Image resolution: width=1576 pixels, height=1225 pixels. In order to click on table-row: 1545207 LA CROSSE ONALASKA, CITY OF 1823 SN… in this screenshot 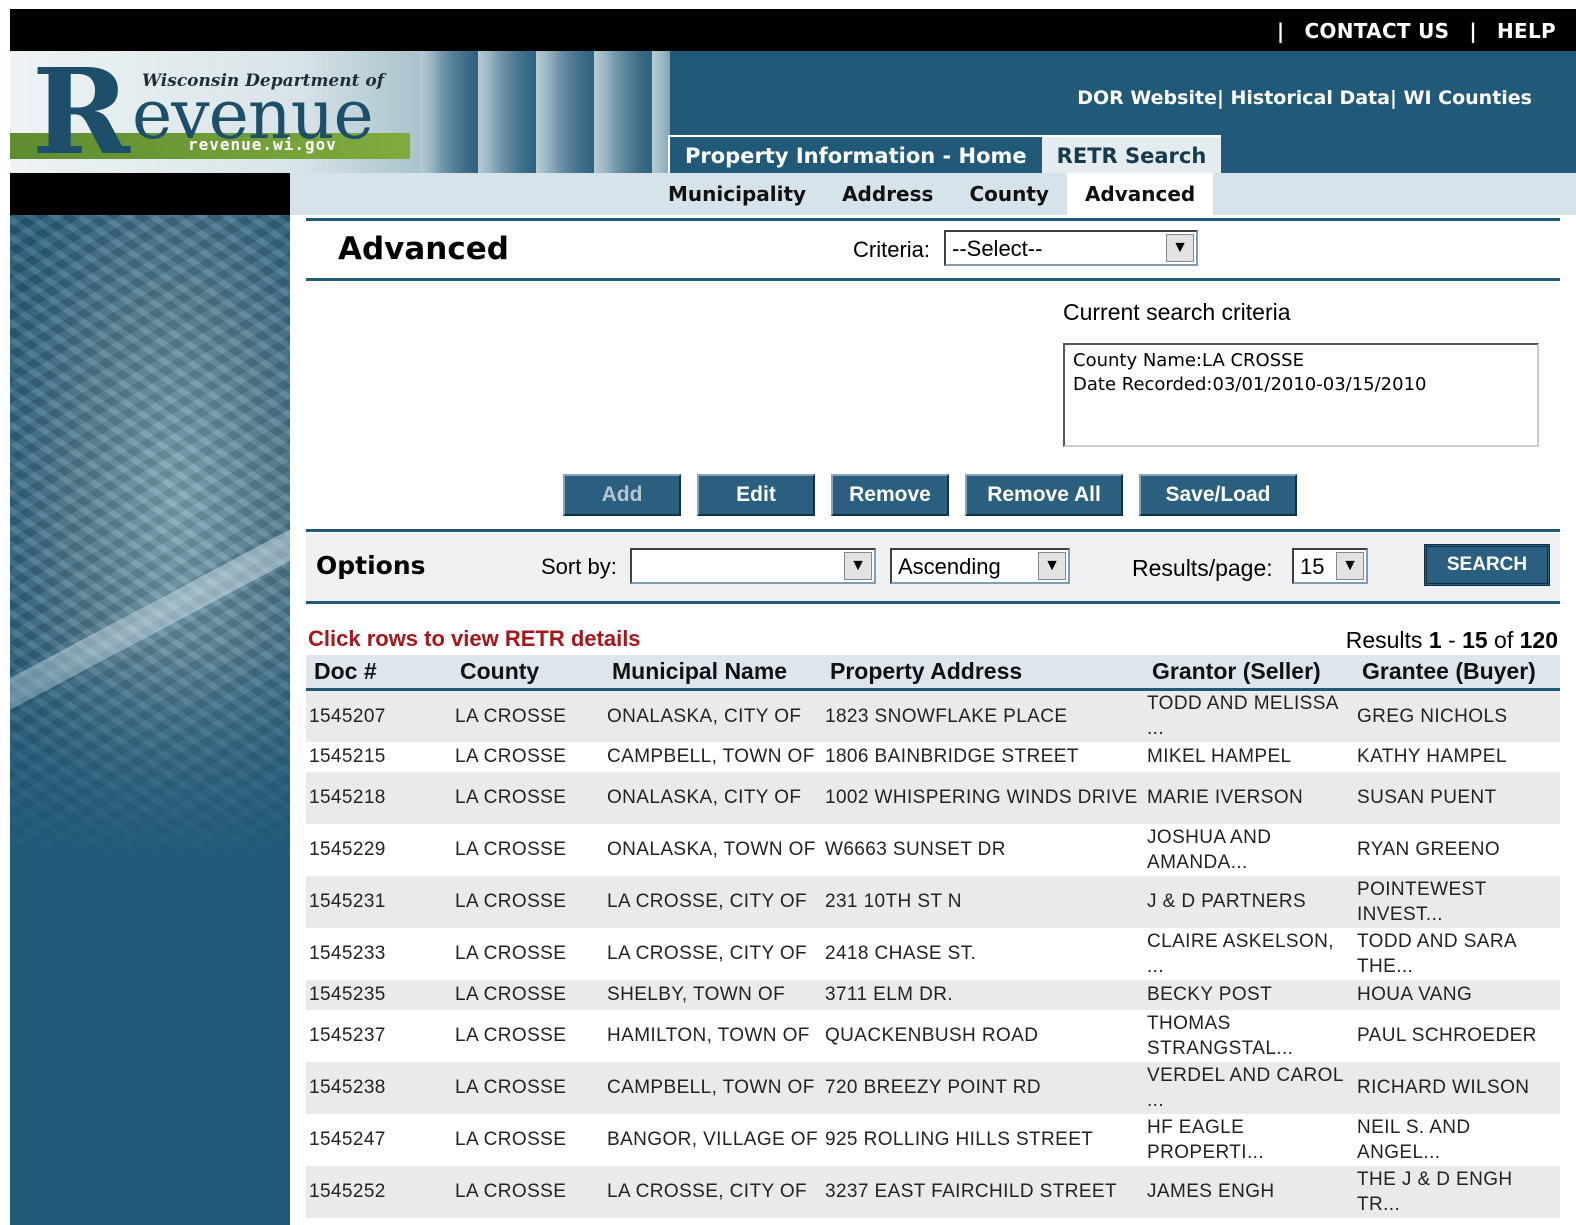, I will do `click(933, 715)`.